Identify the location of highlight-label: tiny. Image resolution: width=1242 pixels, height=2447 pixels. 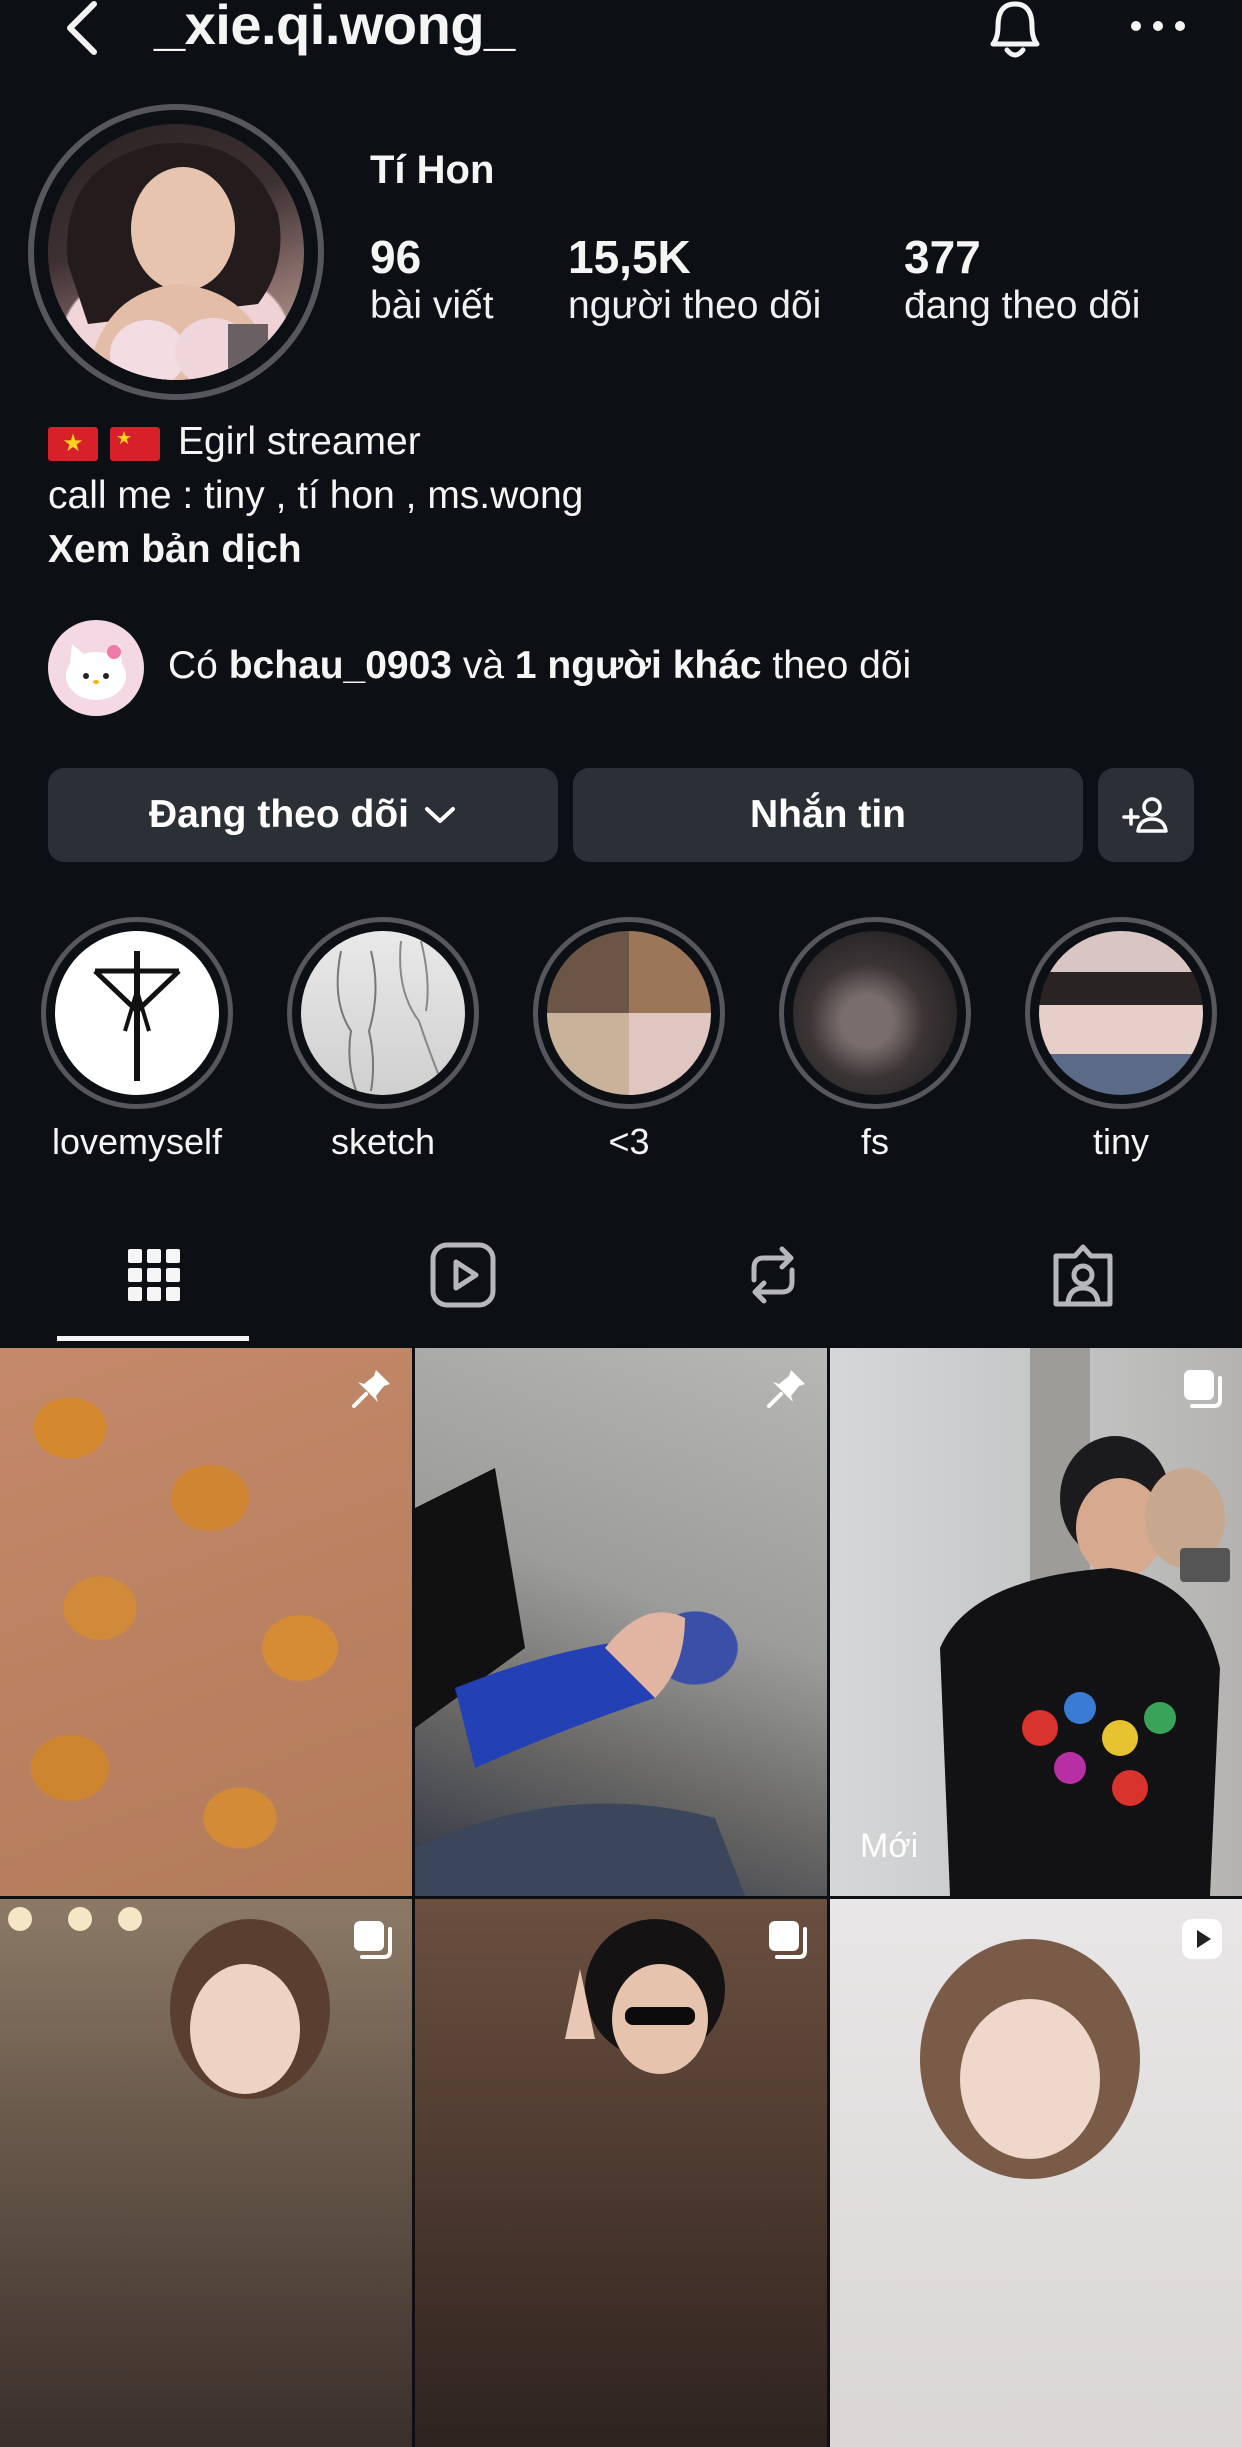
(1121, 1141).